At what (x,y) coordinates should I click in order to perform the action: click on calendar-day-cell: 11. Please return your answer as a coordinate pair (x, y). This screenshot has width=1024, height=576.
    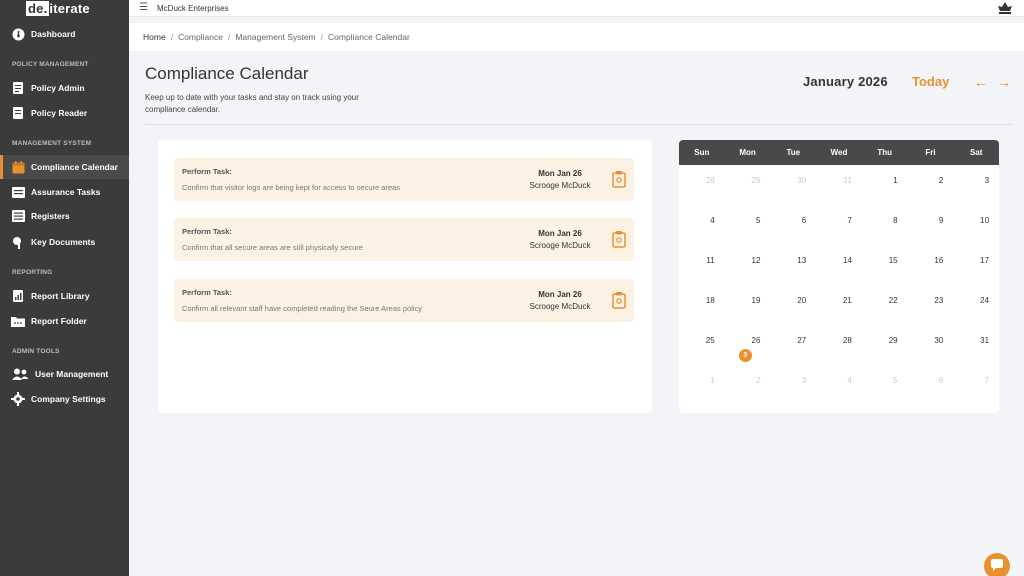
    Looking at the image, I should click on (702, 265).